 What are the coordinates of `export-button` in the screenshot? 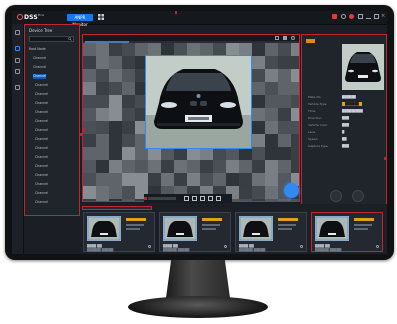 It's located at (358, 196).